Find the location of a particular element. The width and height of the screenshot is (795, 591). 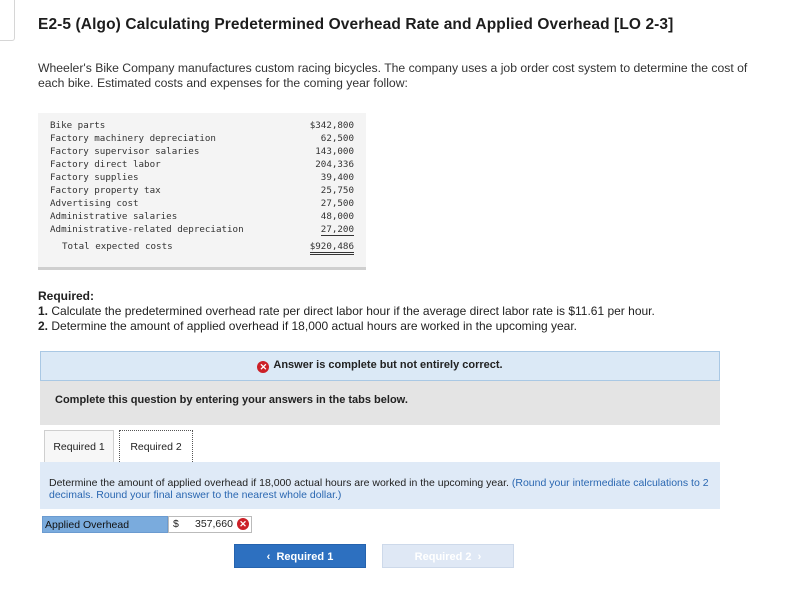

cost-label: Administrative salaries is located at coordinates (114, 216).